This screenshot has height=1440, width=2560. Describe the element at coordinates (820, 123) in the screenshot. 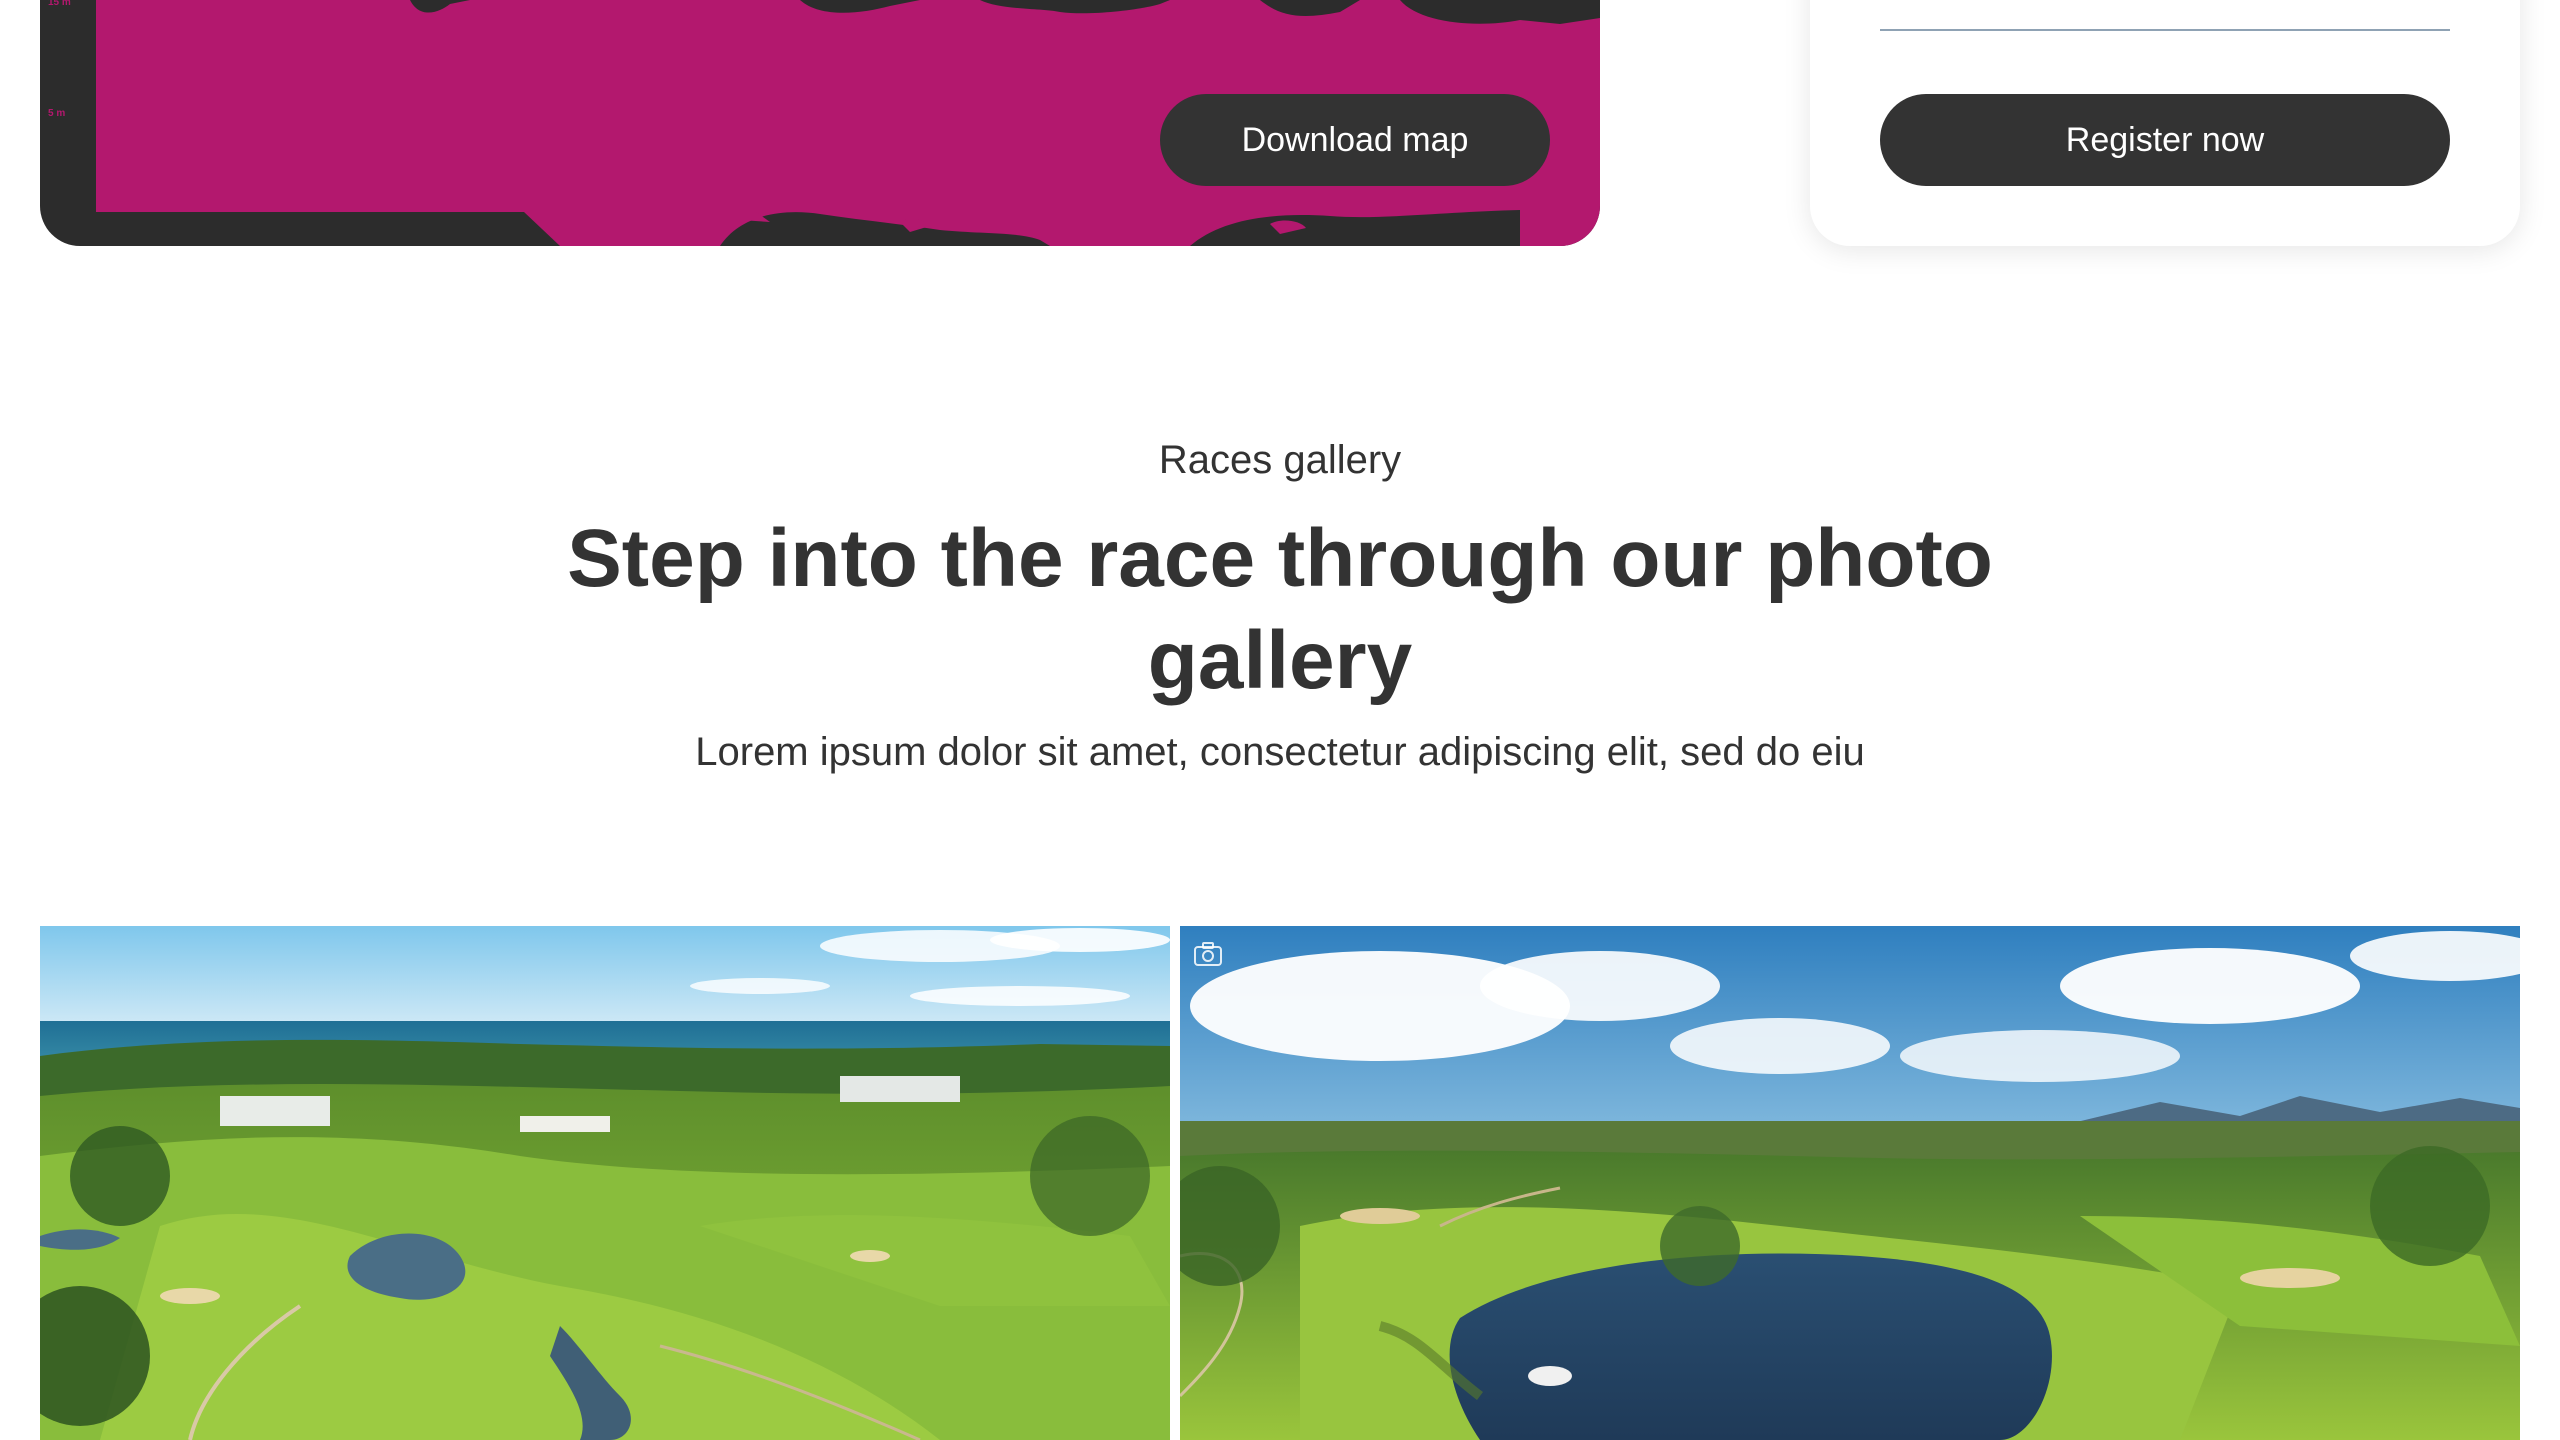

I see `course-map-card: 15 m 5 m Download map` at that location.